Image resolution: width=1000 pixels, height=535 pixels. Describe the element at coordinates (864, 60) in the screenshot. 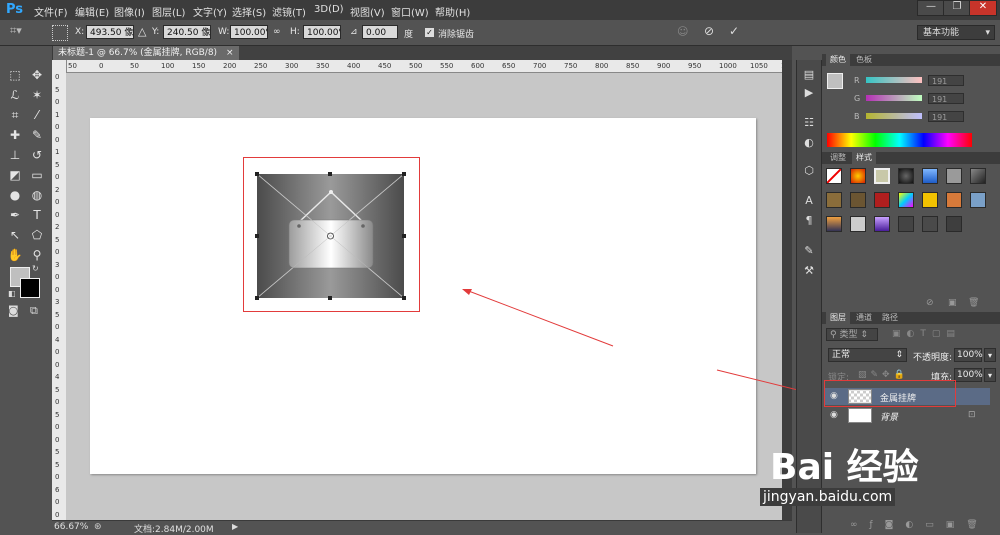

I see `tab-swatches: 色板` at that location.